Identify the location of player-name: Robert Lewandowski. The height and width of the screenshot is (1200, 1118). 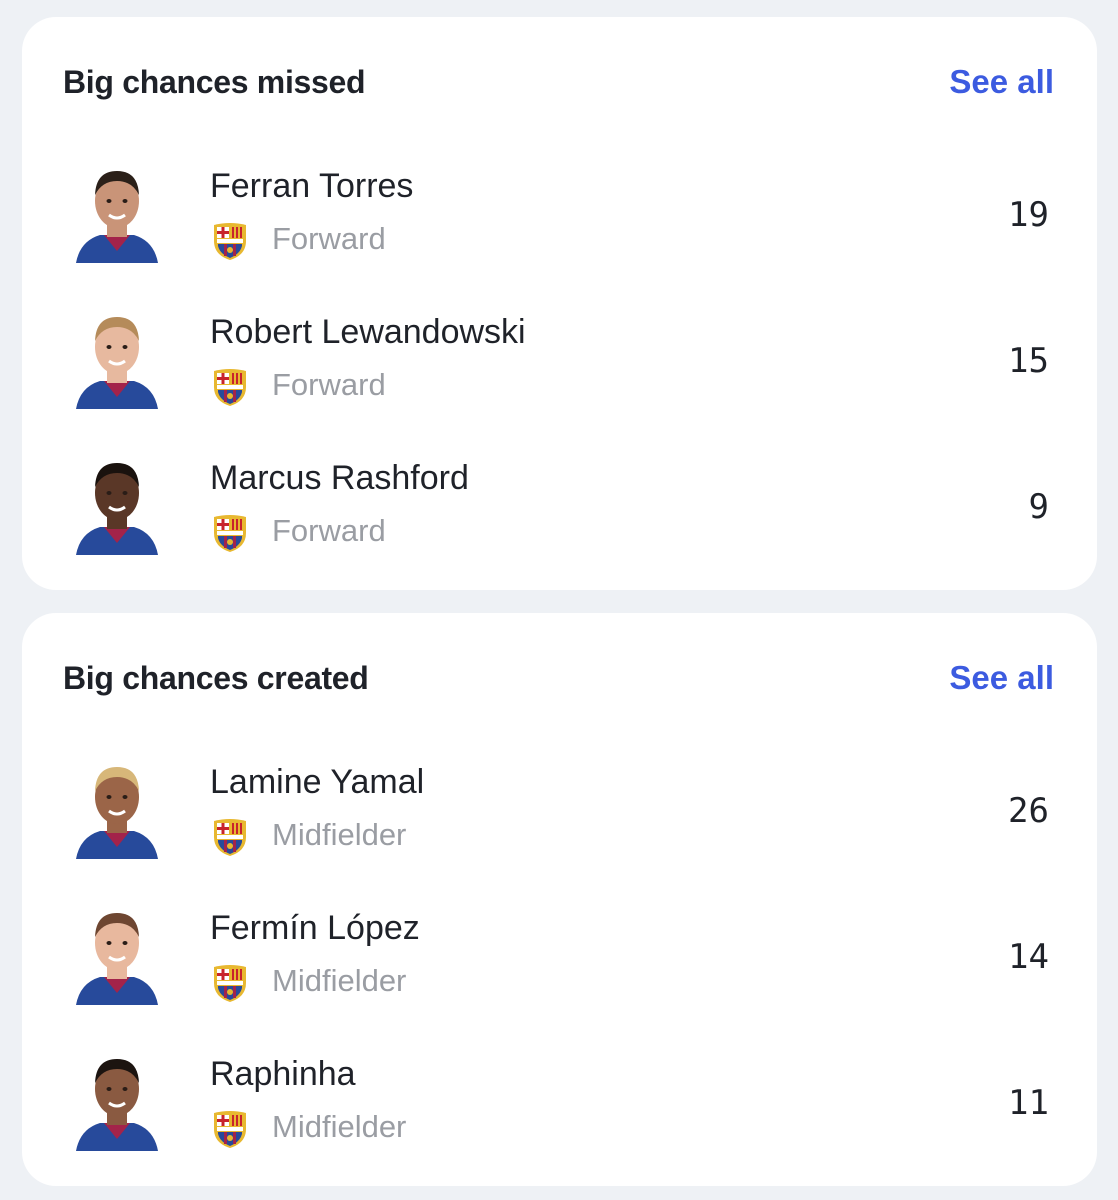
(368, 332).